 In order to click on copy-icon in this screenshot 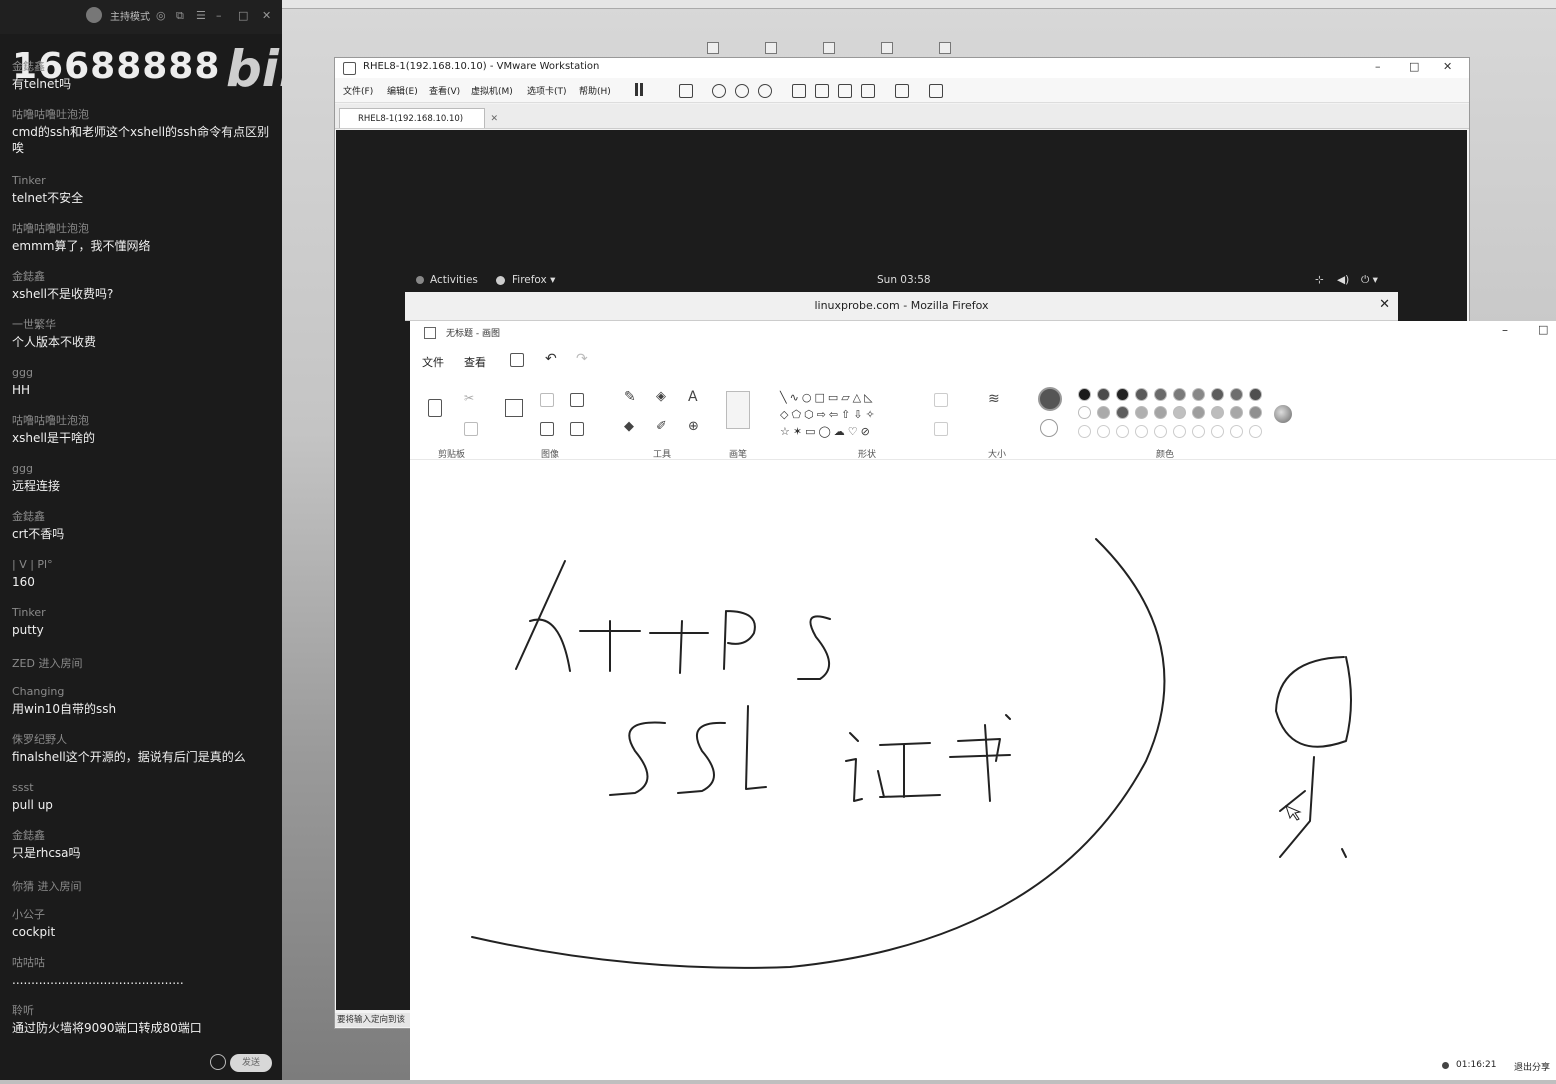, I will do `click(471, 429)`.